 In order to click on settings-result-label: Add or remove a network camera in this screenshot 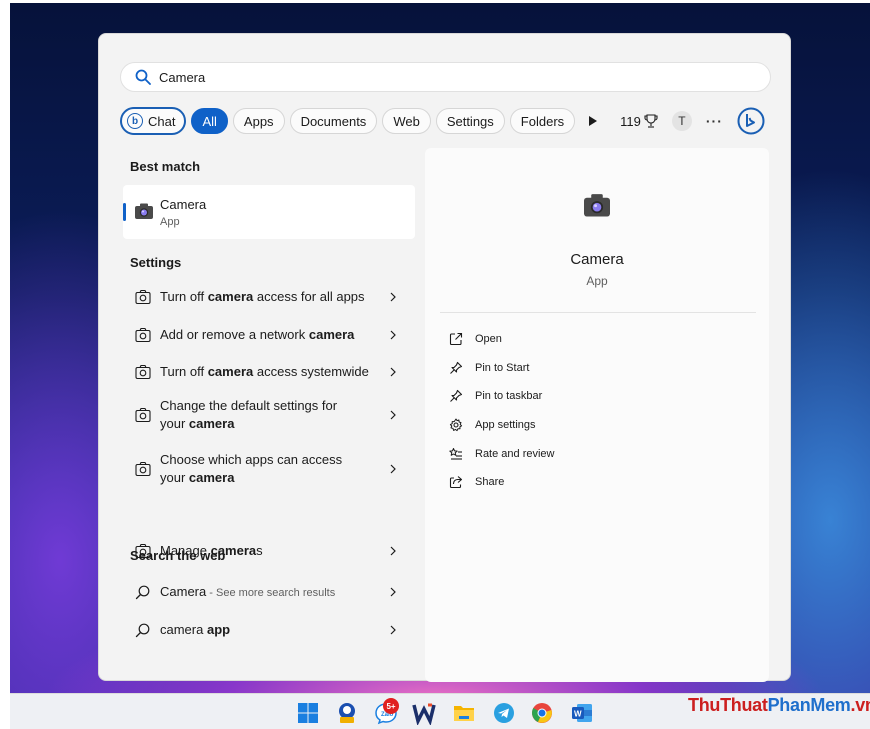, I will do `click(257, 334)`.